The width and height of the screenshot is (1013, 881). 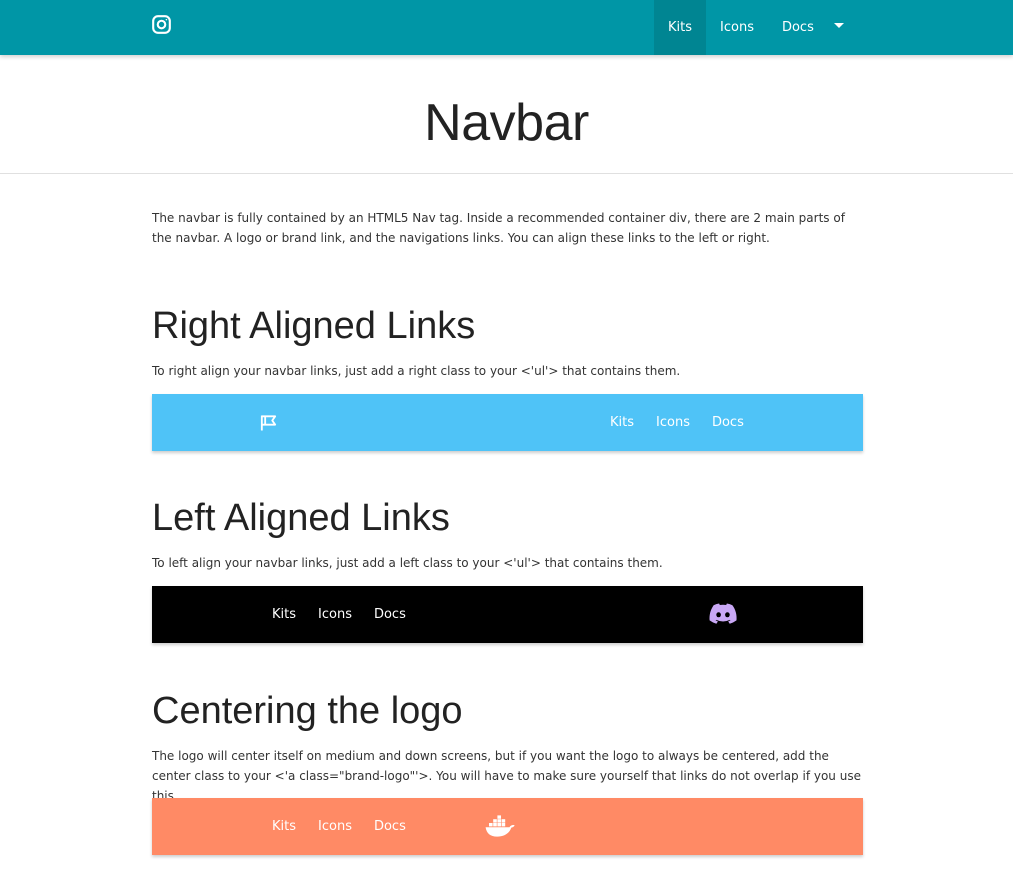 I want to click on demo-navbar-right-aligned: Kits Icons Docs, so click(x=507, y=422).